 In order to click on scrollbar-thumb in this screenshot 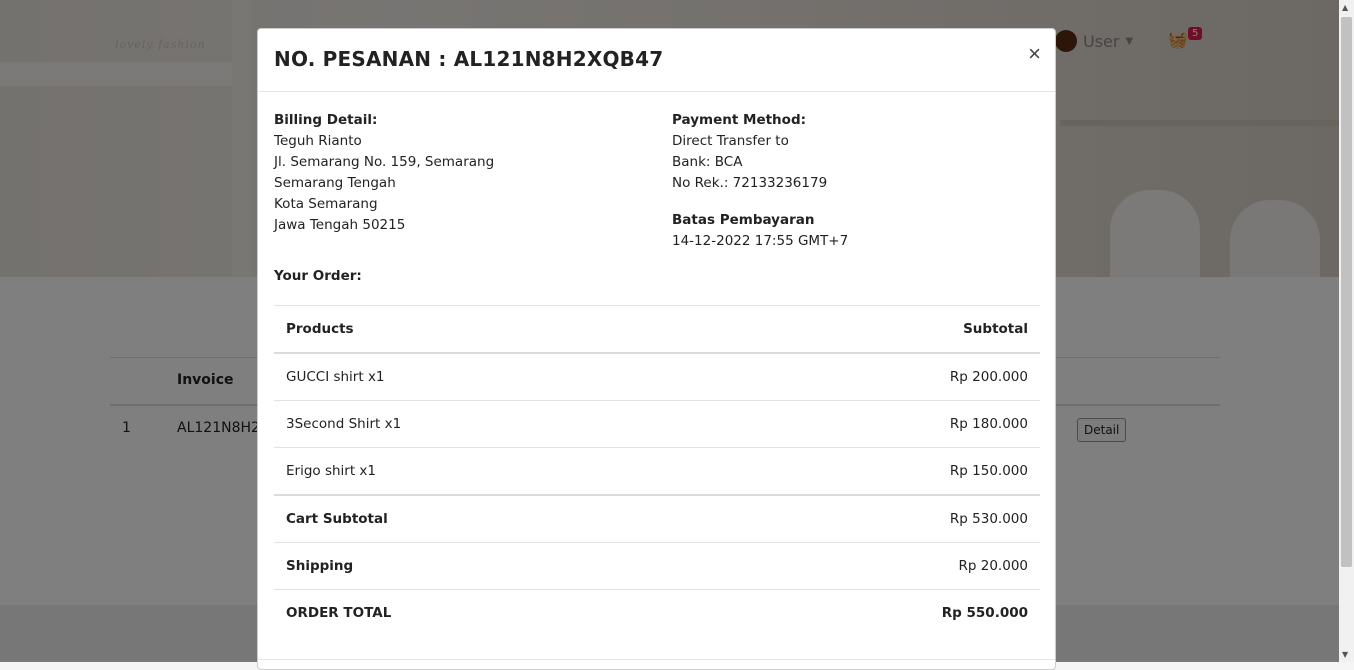, I will do `click(1346, 292)`.